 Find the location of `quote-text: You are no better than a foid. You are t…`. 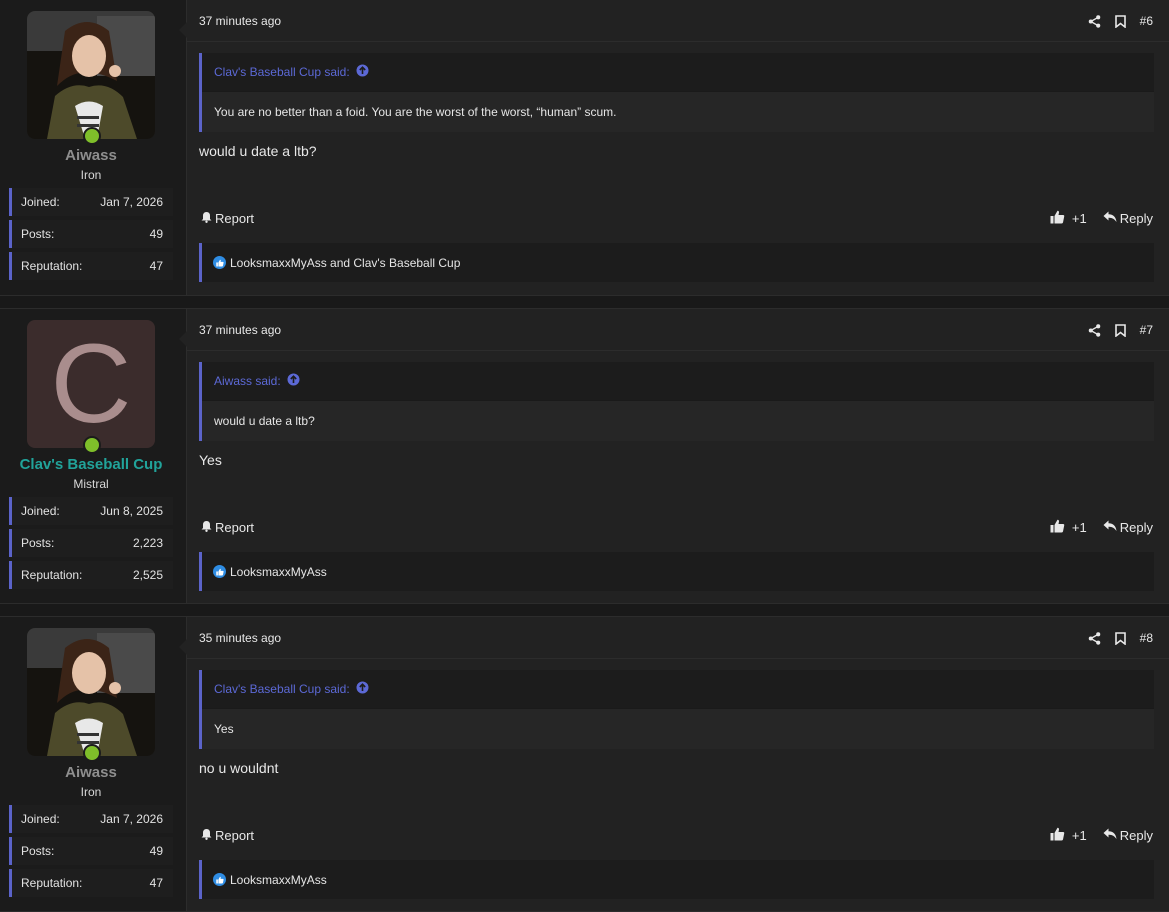

quote-text: You are no better than a foid. You are t… is located at coordinates (678, 112).